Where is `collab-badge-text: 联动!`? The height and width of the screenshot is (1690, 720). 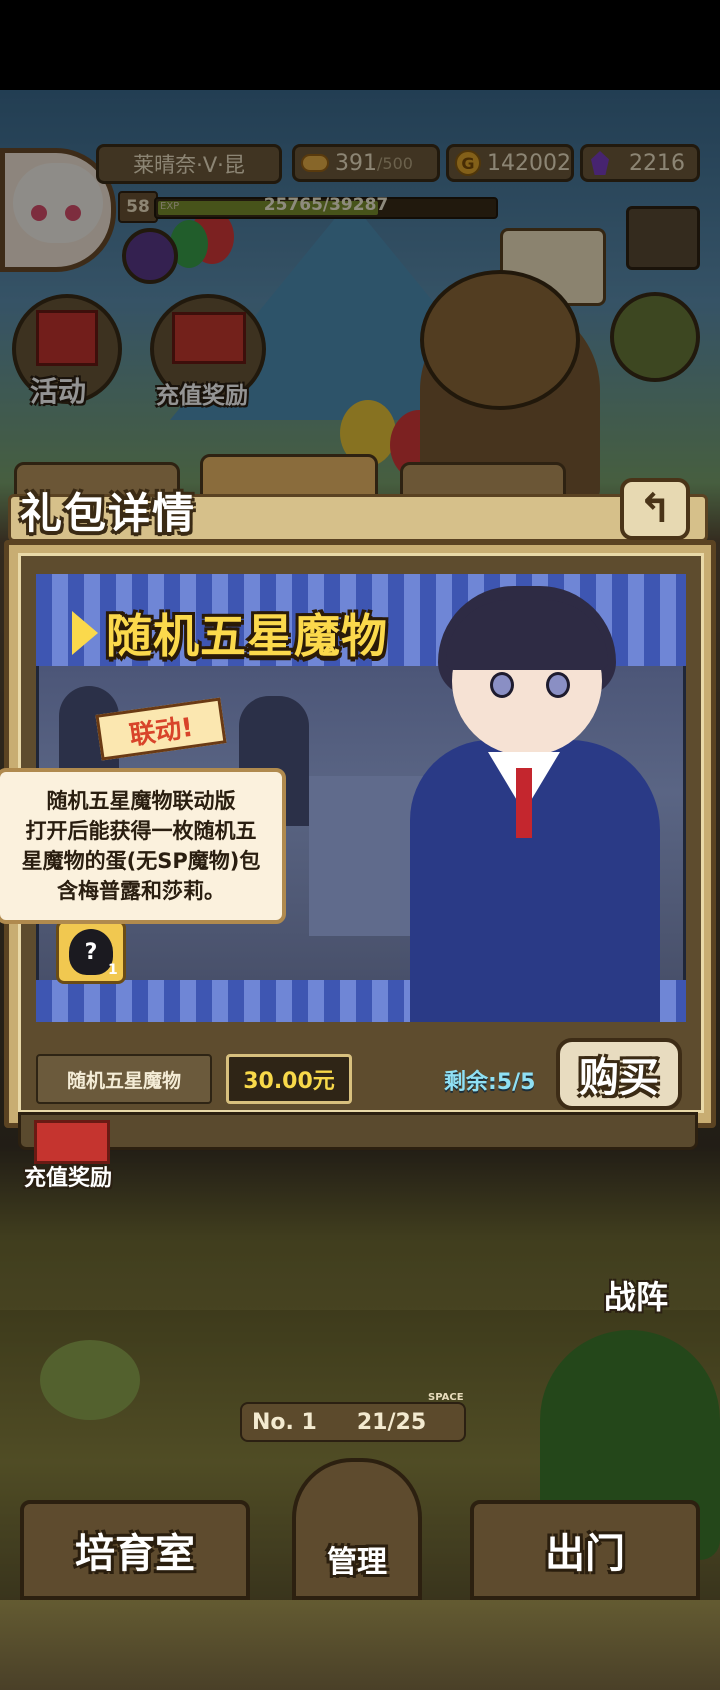 collab-badge-text: 联动! is located at coordinates (161, 731).